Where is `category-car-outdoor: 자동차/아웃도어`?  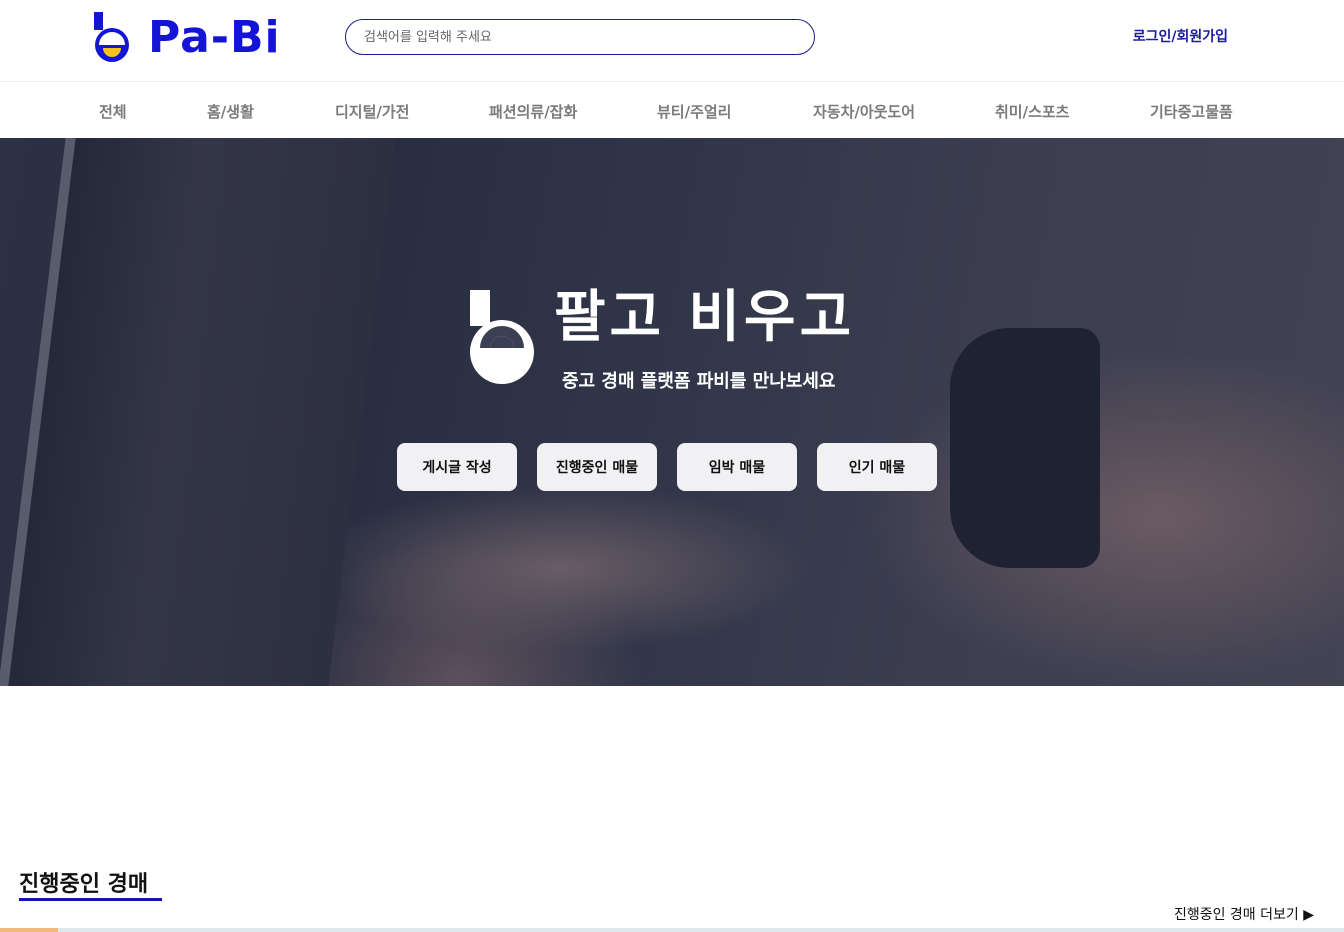 category-car-outdoor: 자동차/아웃도어 is located at coordinates (864, 111).